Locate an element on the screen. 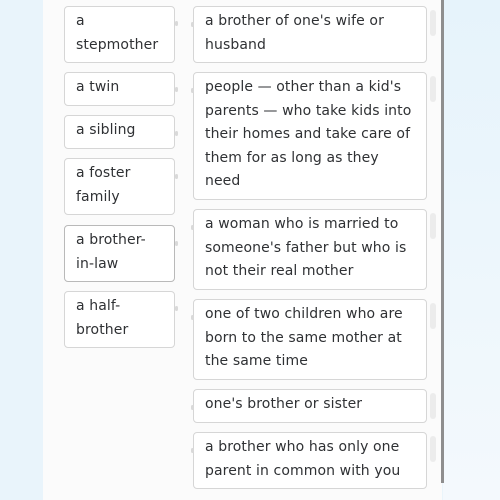  term-label: a twin is located at coordinates (98, 87).